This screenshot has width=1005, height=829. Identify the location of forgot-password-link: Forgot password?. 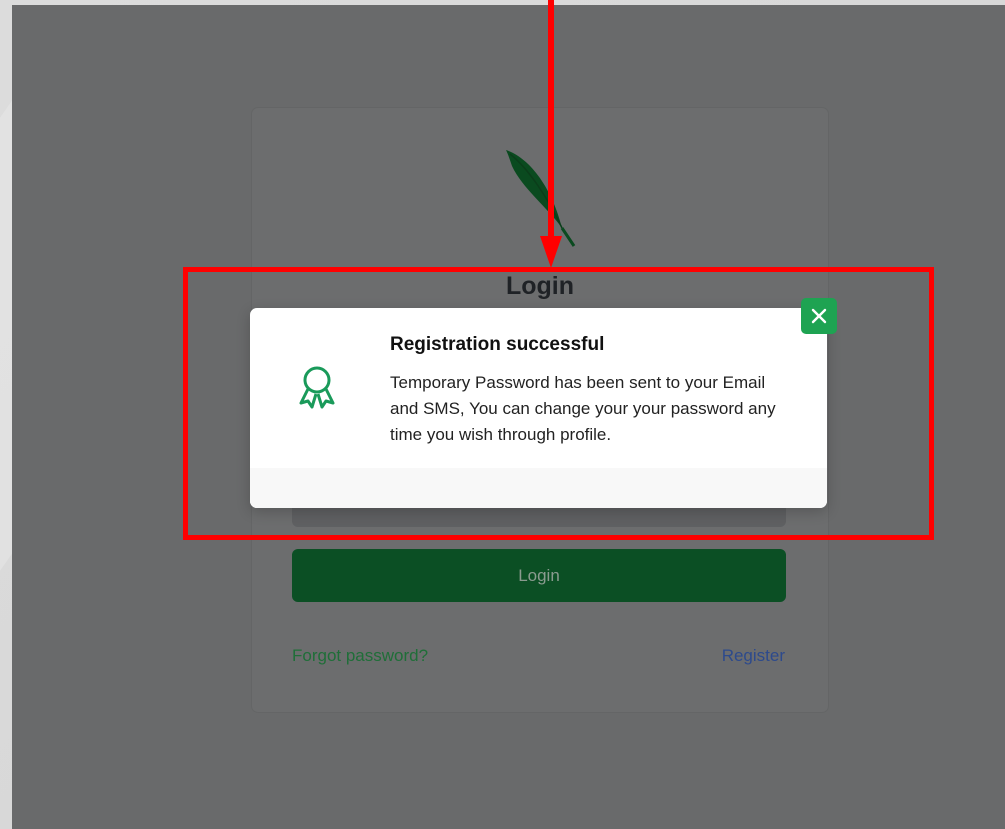
(360, 656).